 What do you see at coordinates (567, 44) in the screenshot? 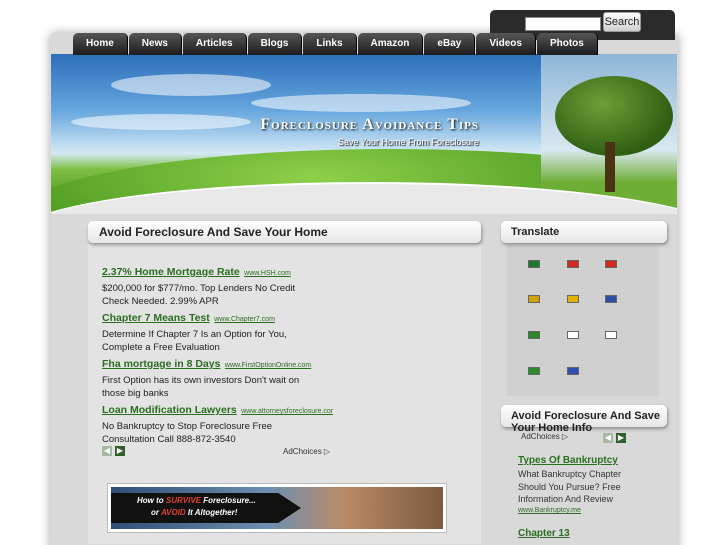
I see `nav-photos: Photos` at bounding box center [567, 44].